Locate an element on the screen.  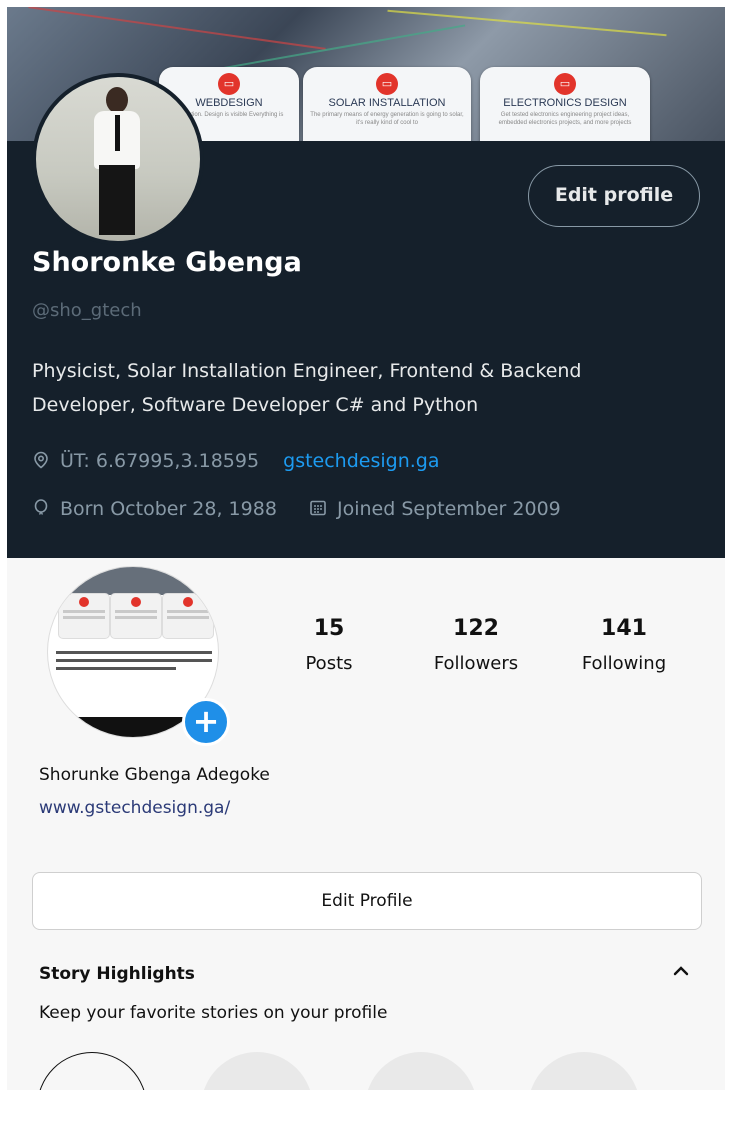
avatar-thumbnail-banner is located at coordinates (133, 581).